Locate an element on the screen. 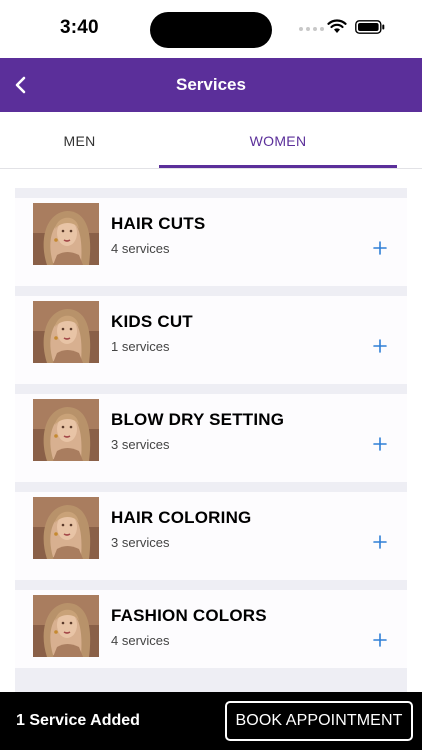 The width and height of the screenshot is (422, 750). category-row-fashion-colors: FASHION COLORS 4 services is located at coordinates (211, 629).